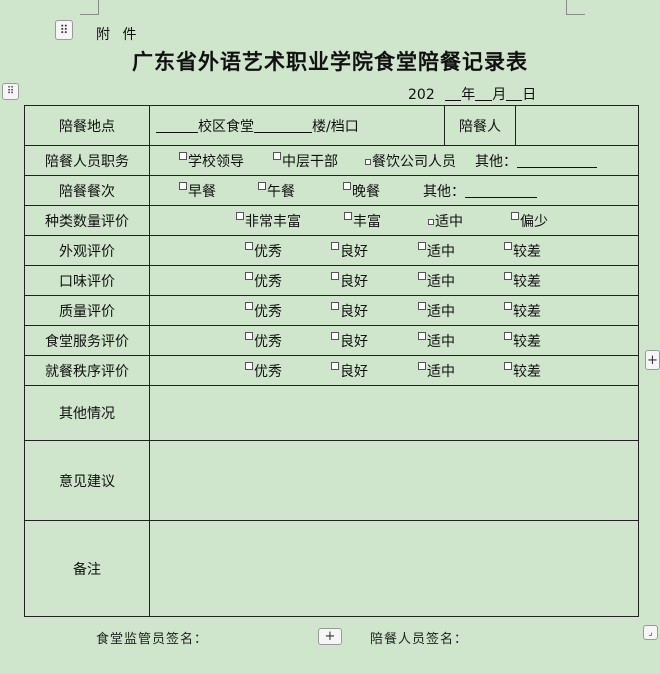  I want to click on table-move-handle-icon: ⠿, so click(10, 91).